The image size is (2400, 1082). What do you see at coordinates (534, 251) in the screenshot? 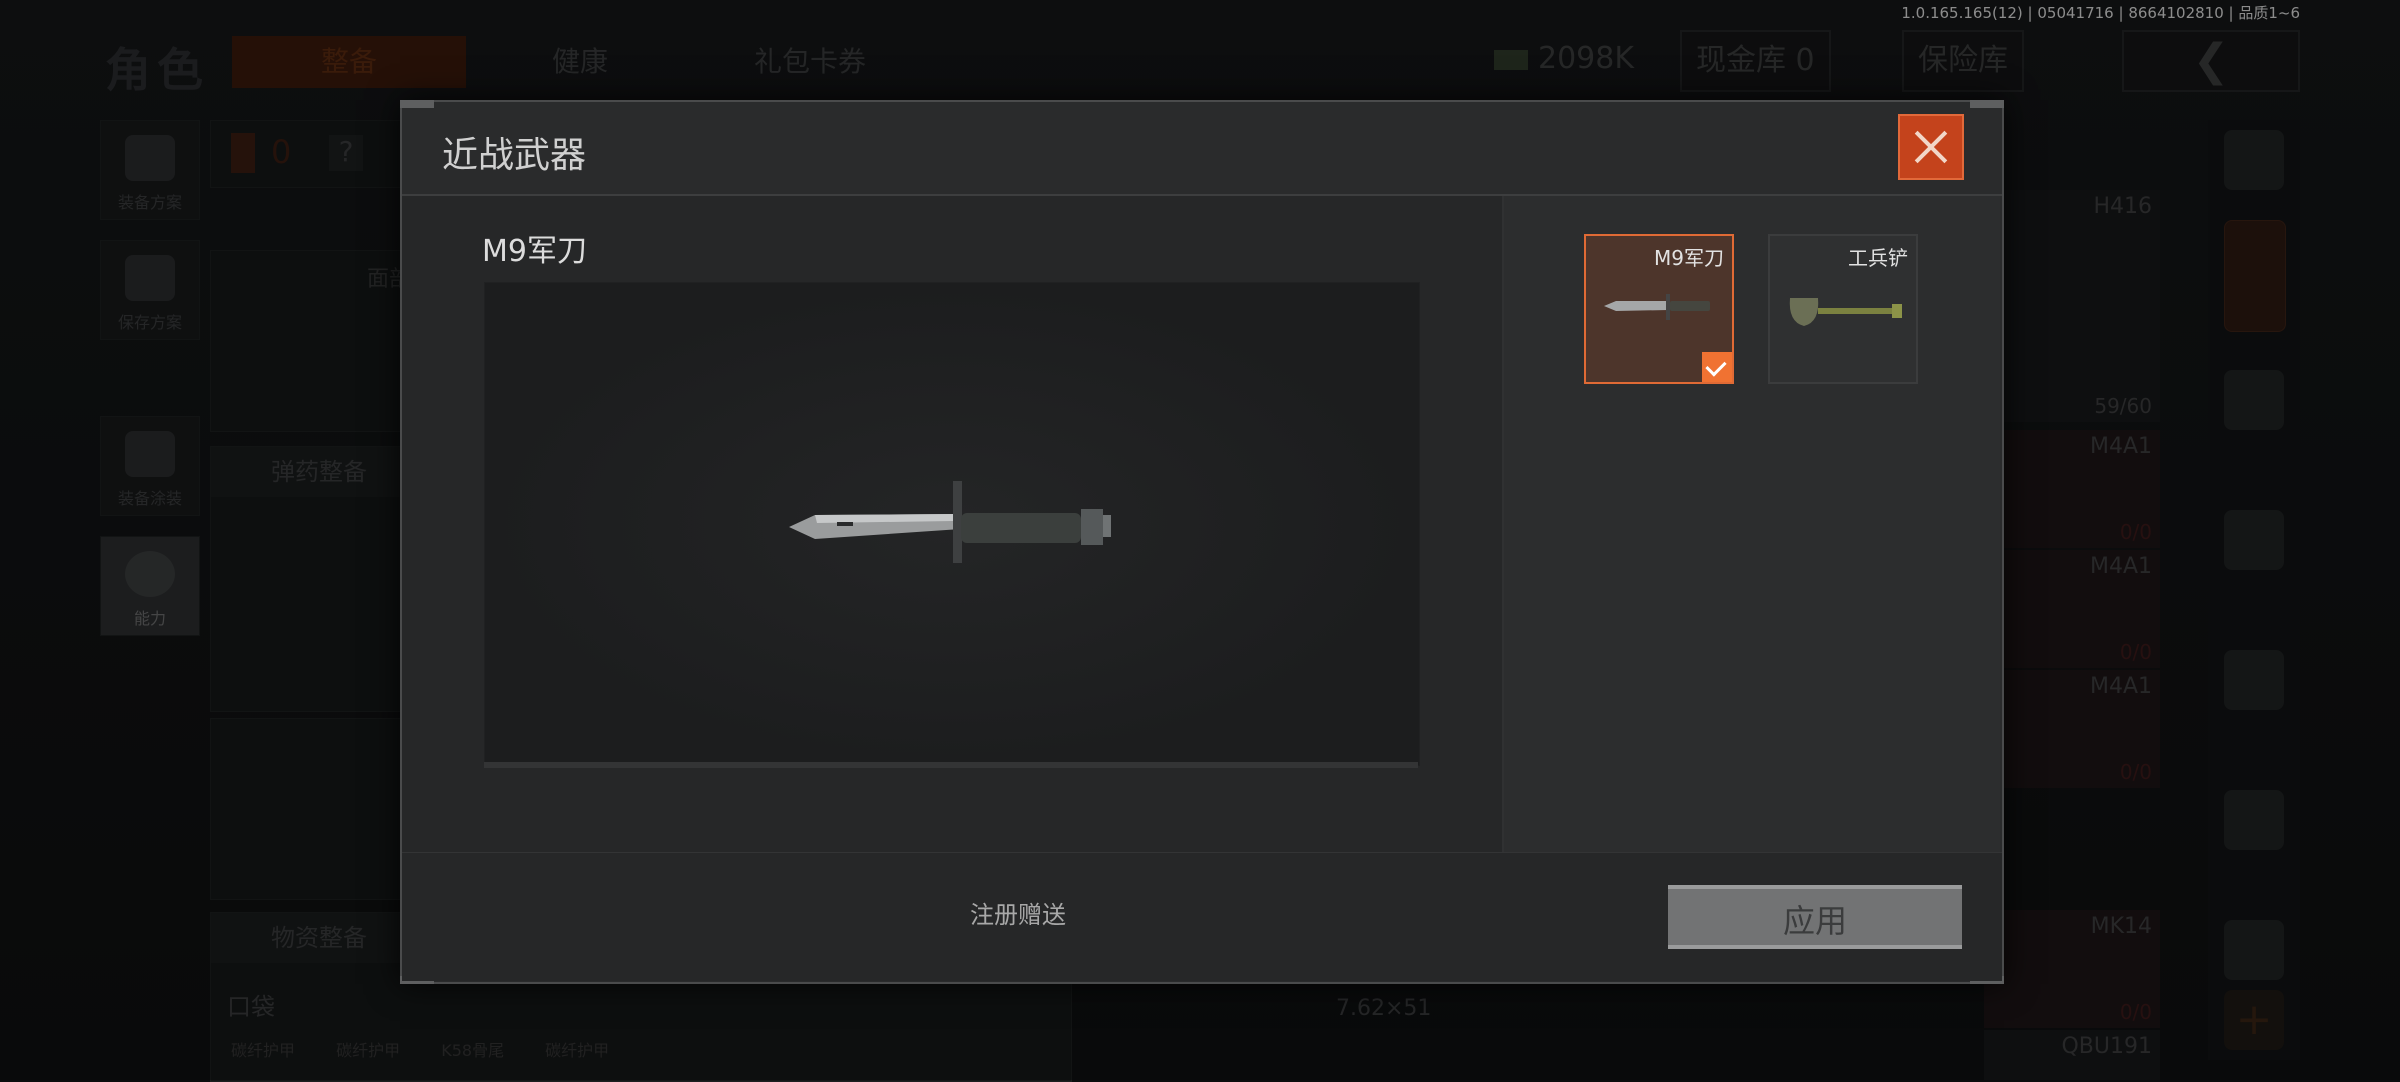
I see `selected-item-name: M9军刀` at bounding box center [534, 251].